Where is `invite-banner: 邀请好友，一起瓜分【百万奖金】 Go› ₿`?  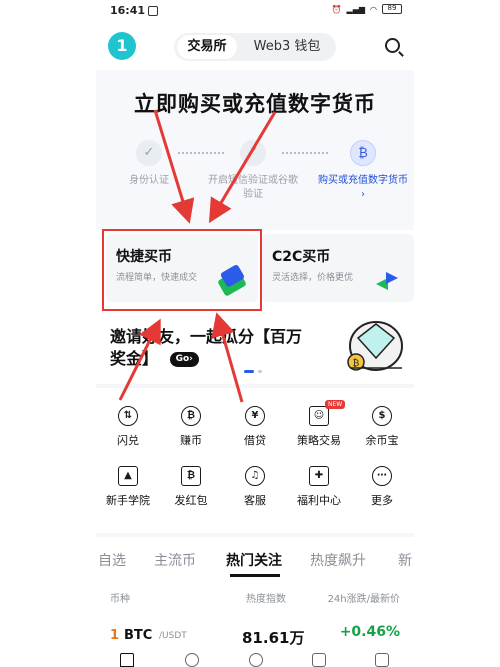 invite-banner: 邀请好友，一起瓜分【百万奖金】 Go› ₿ is located at coordinates (255, 351).